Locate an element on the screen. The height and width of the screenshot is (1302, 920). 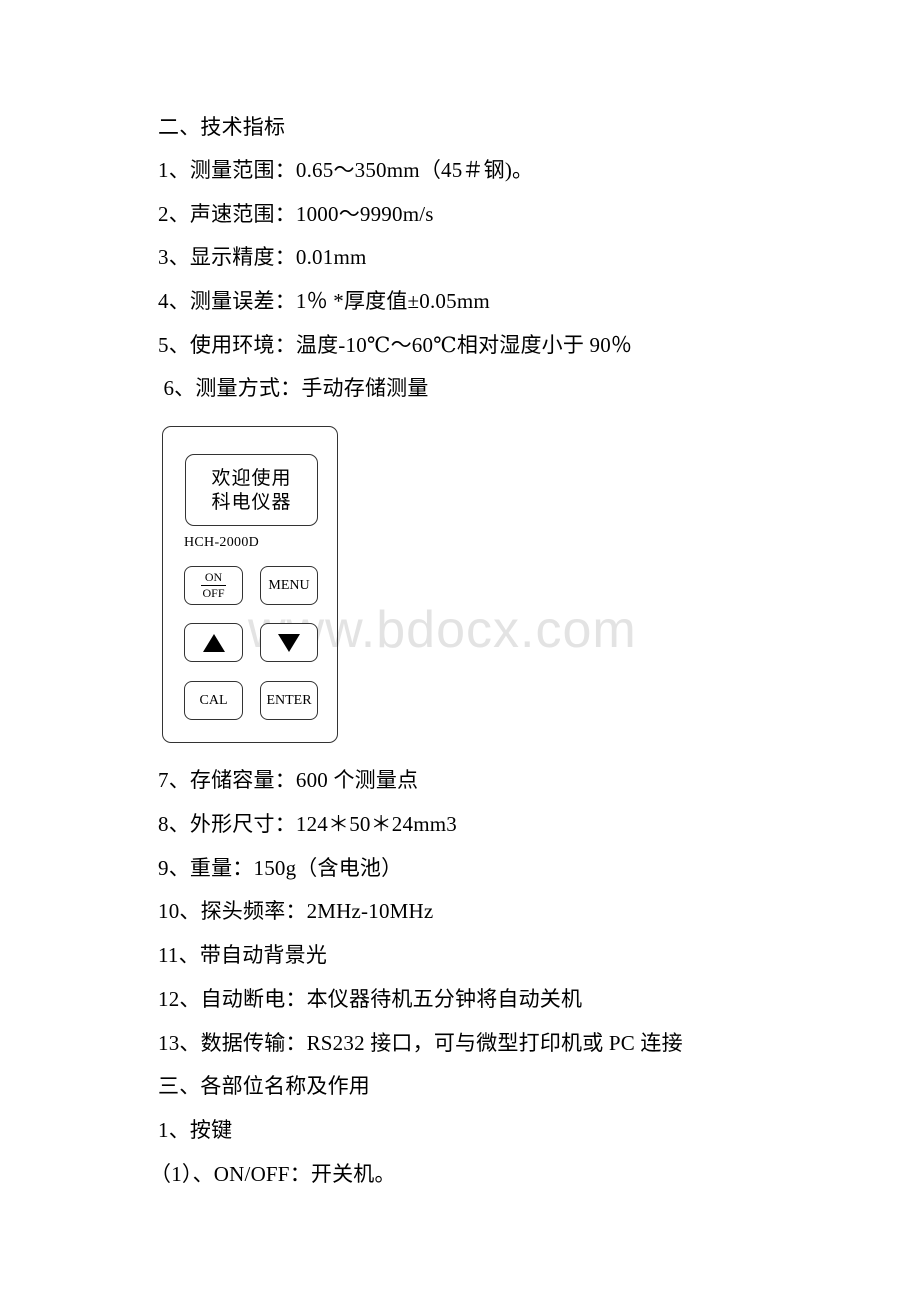
spec-item-operating-environment: 5、使用环境：温度-10℃～60℃相对湿度小于 90％ is located at coordinates (395, 345).